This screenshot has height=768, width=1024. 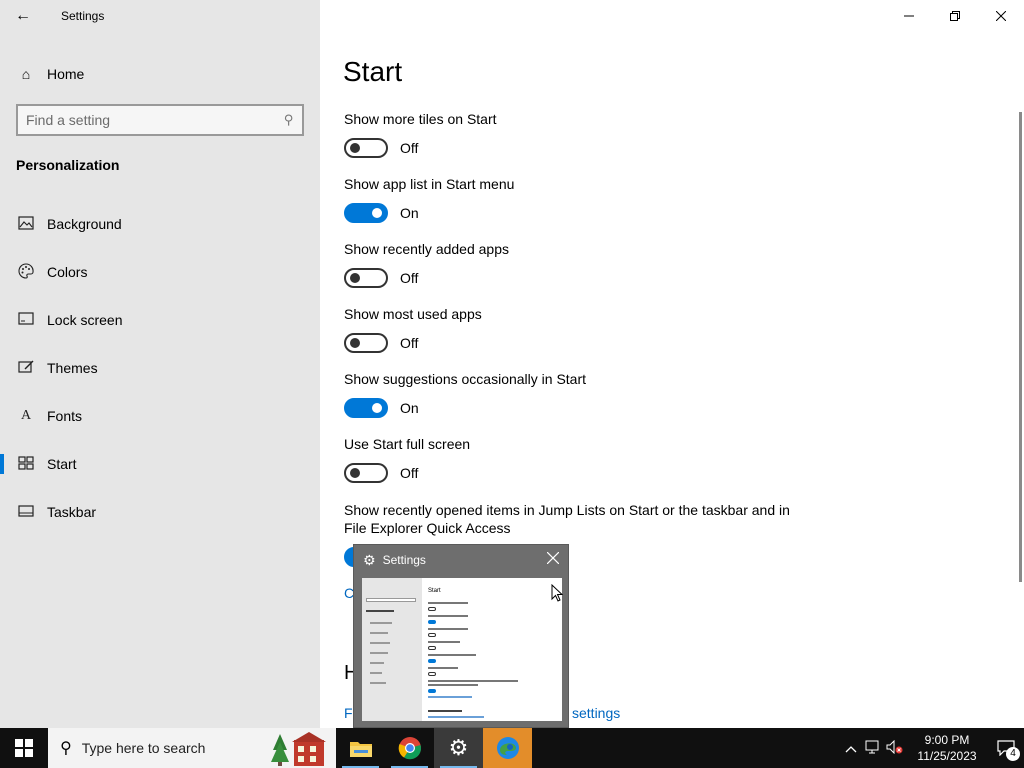 I want to click on sidebar-item-lock-screen: Lock screen, so click(x=160, y=320).